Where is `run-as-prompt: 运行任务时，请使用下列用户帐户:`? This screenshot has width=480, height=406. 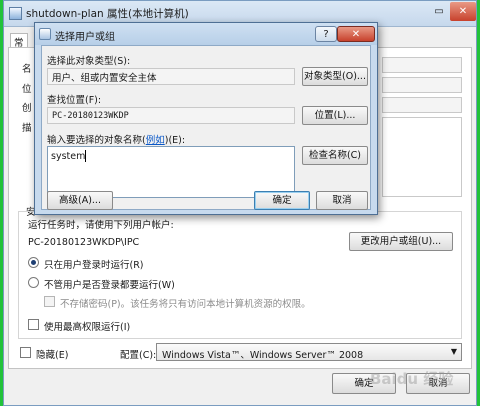
run-as-prompt: 运行任务时，请使用下列用户帐户: is located at coordinates (101, 225).